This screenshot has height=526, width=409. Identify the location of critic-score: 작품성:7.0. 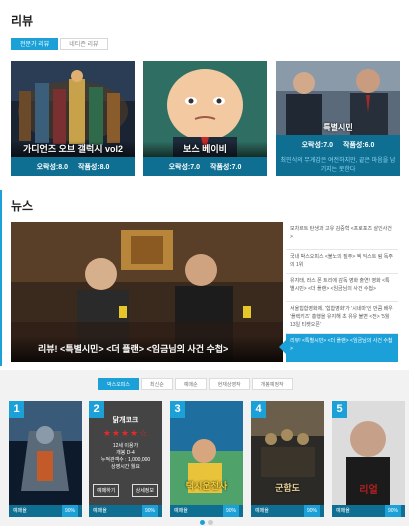
(226, 167).